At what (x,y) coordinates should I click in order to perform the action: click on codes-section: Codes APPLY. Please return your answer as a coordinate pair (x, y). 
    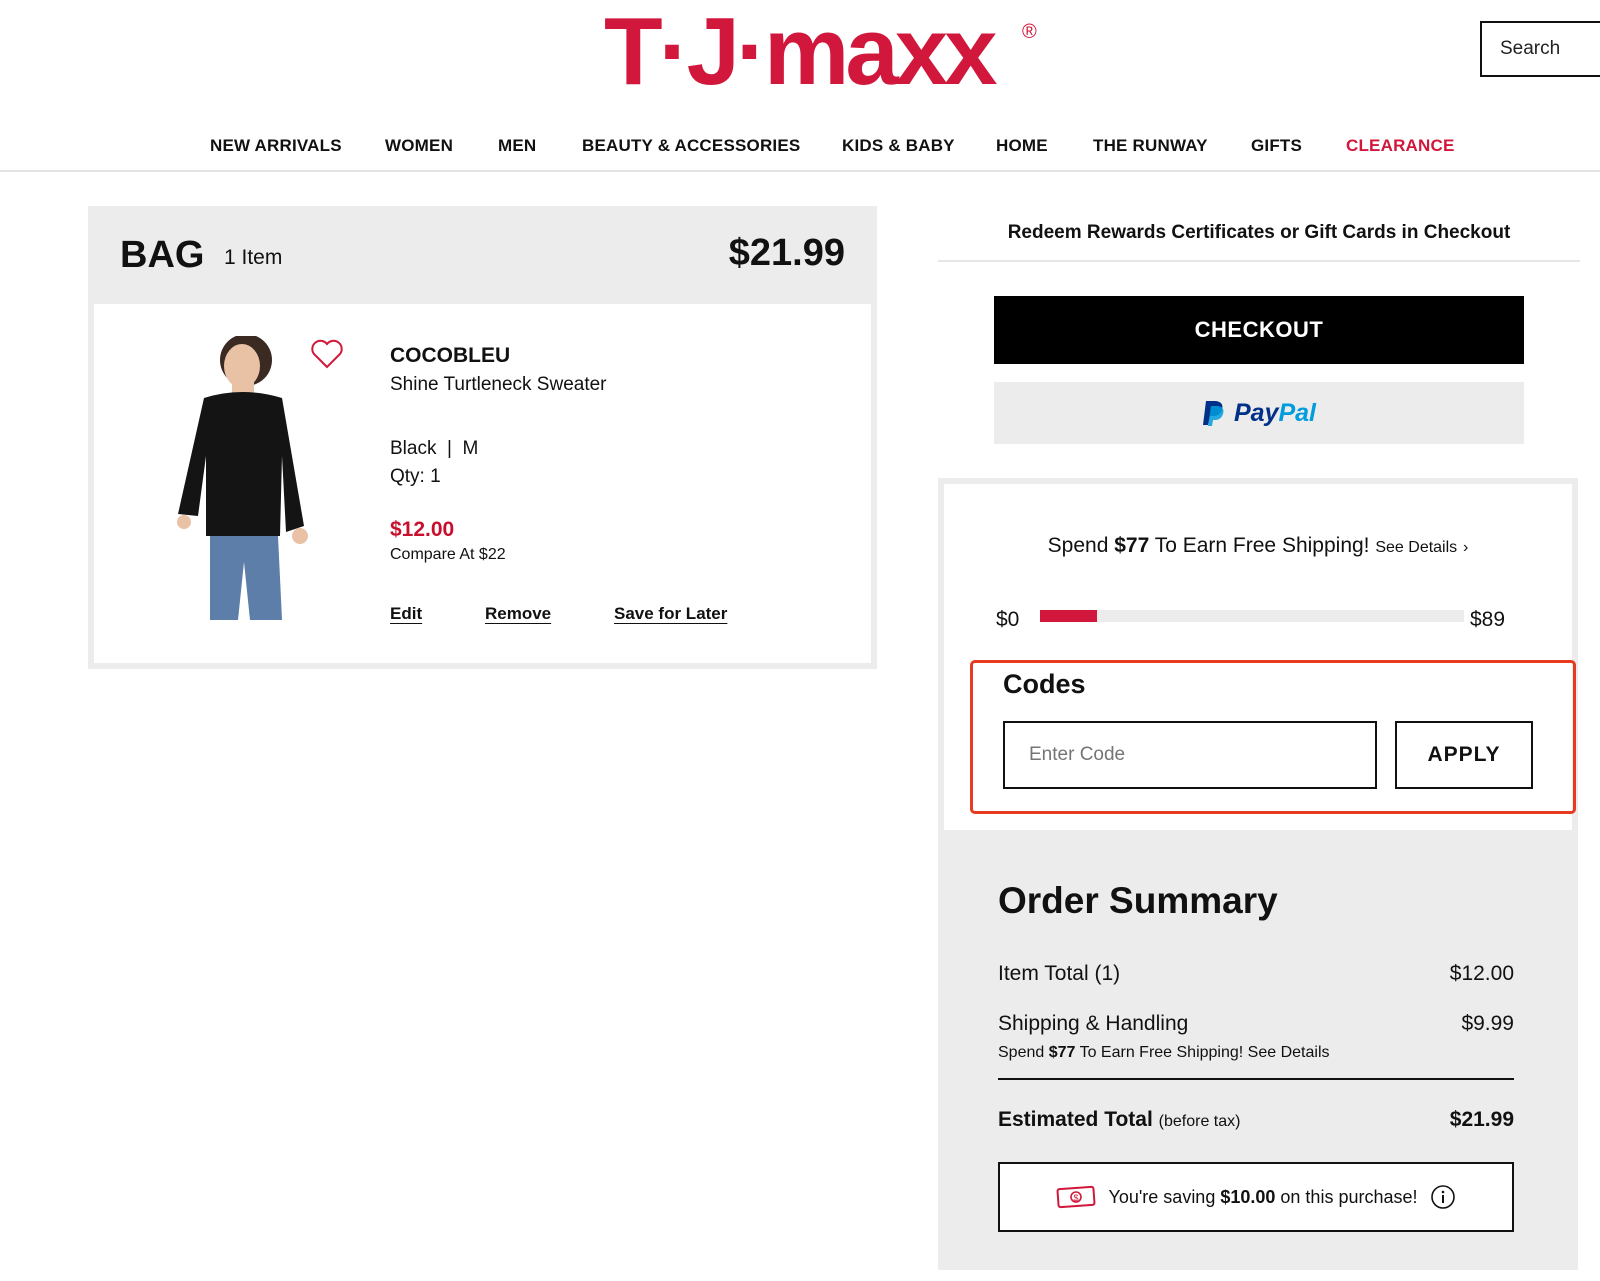
    Looking at the image, I should click on (1273, 737).